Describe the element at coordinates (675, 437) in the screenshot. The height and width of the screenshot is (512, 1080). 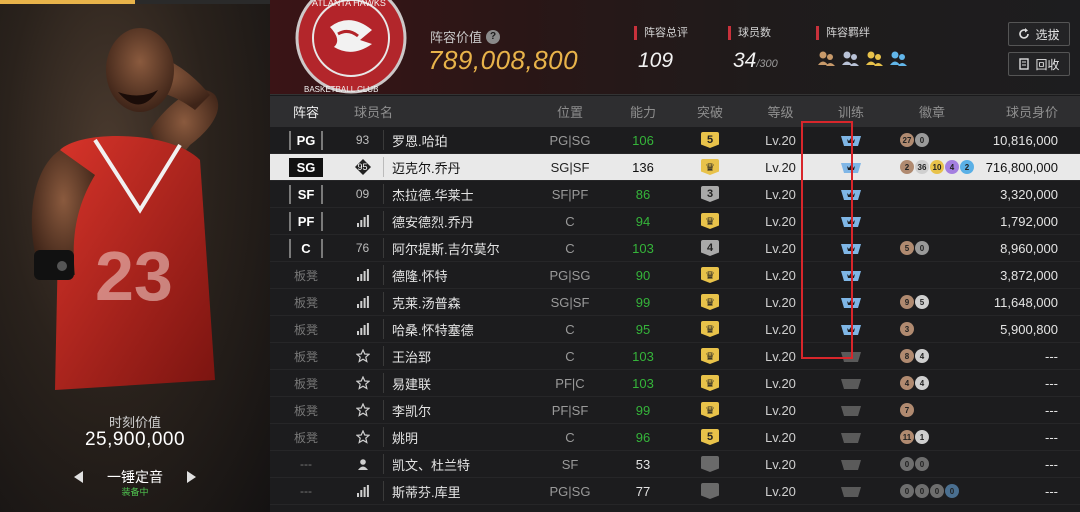
I see `table-row: 板凳 姚明 C 96 5 Lv.20 11 1 ---` at that location.